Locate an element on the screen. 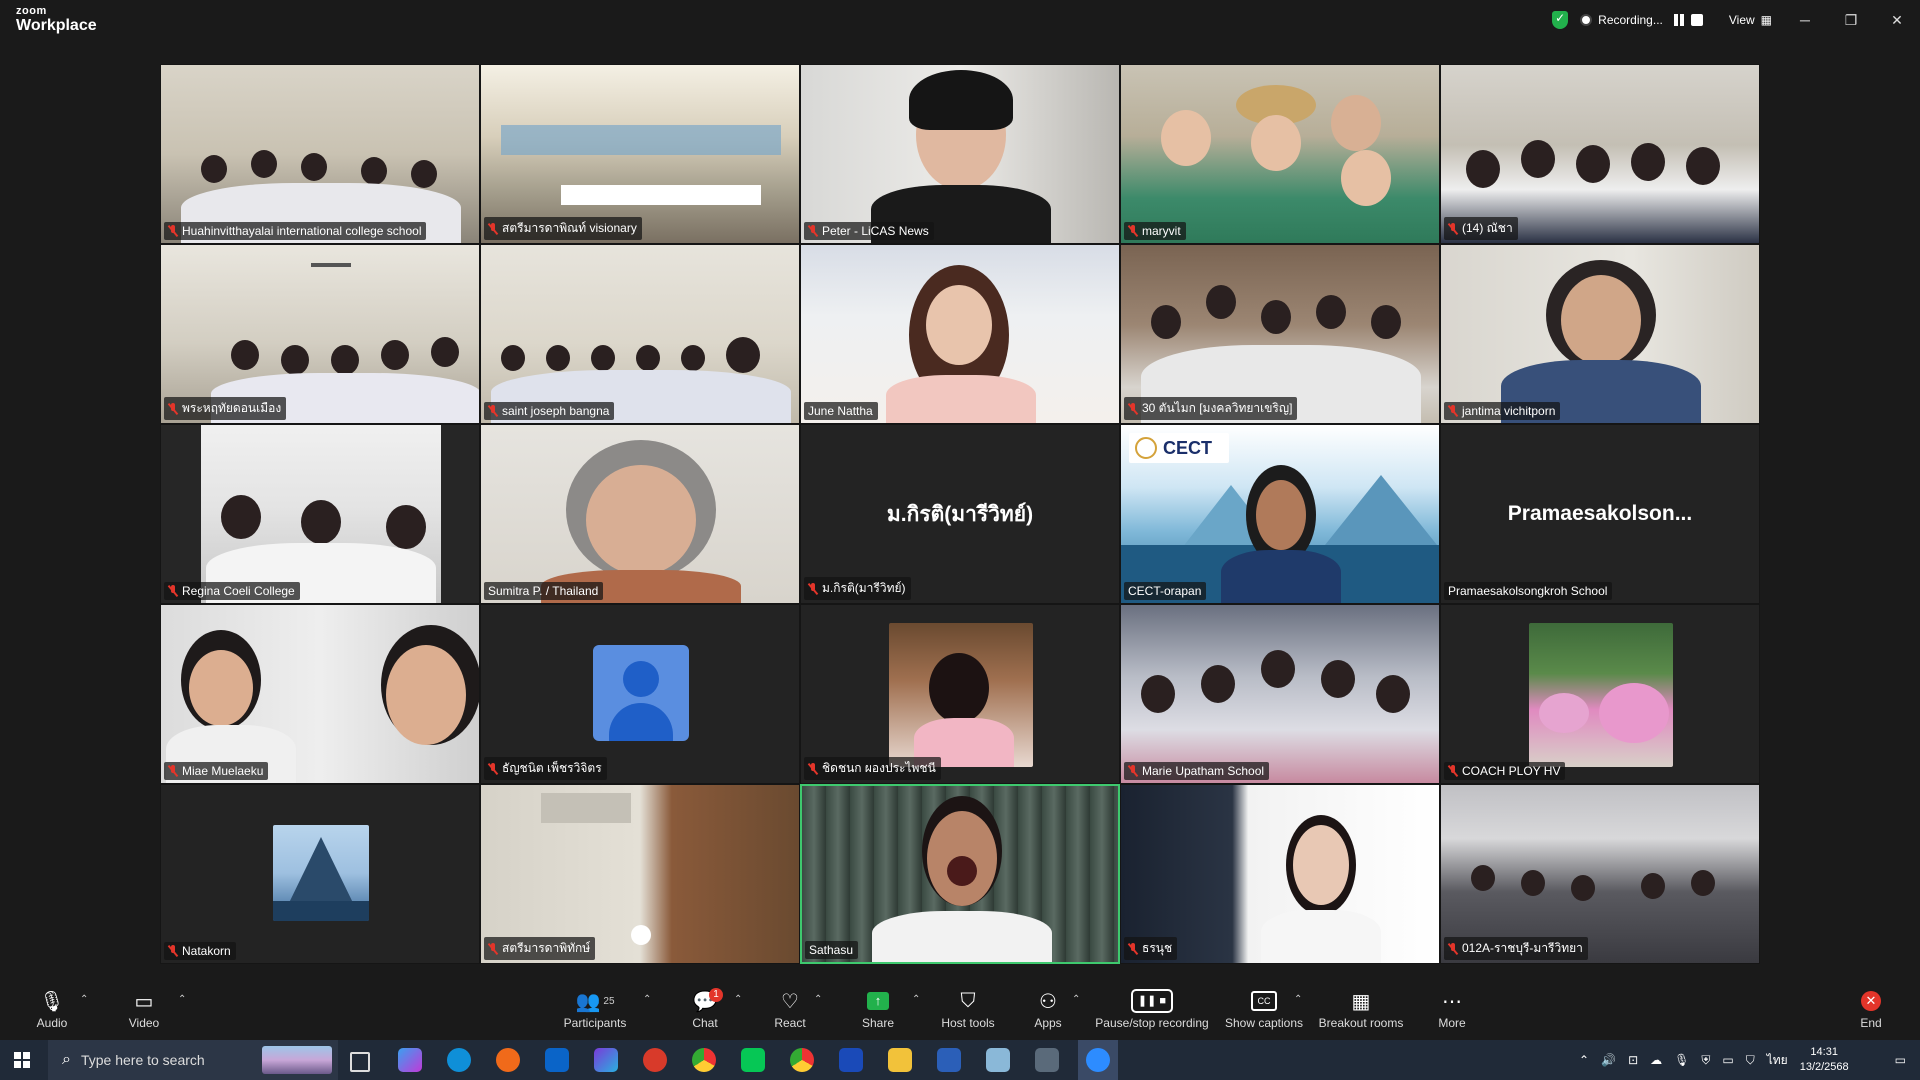 This screenshot has height=1080, width=1920. line-app-icon is located at coordinates (753, 1060).